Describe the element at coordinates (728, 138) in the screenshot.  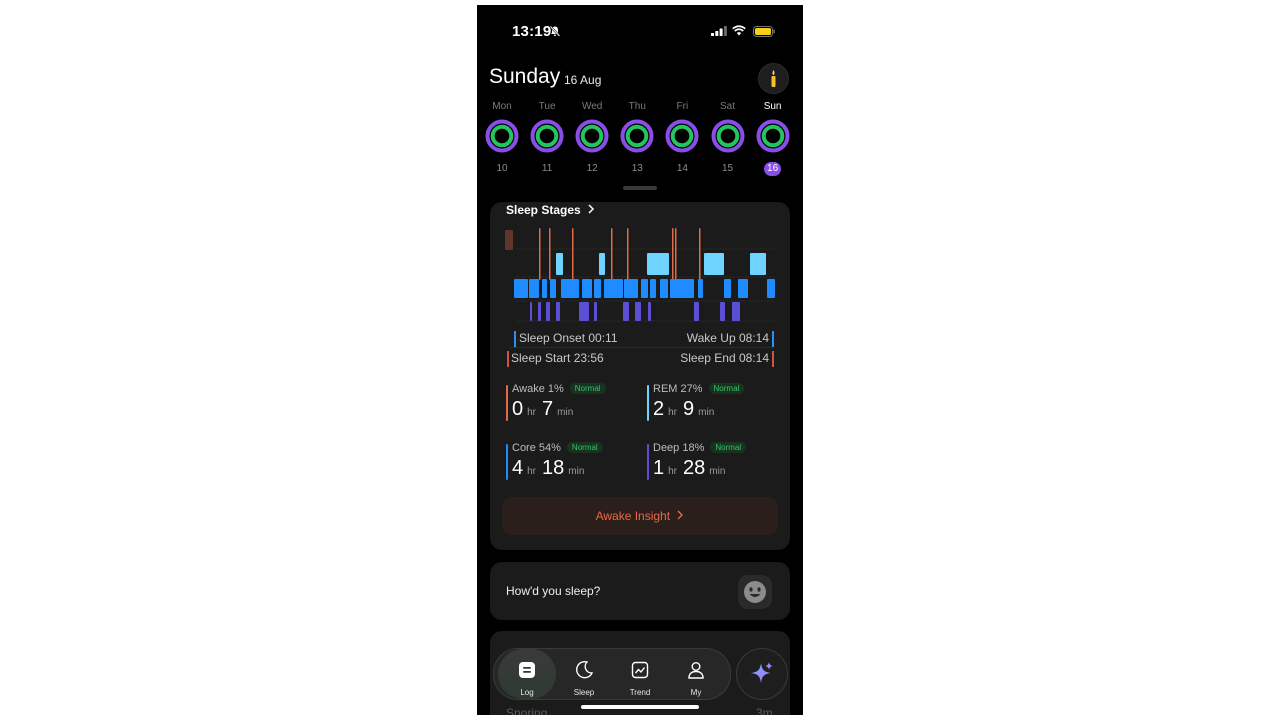
I see `day-sat: Sat 15` at that location.